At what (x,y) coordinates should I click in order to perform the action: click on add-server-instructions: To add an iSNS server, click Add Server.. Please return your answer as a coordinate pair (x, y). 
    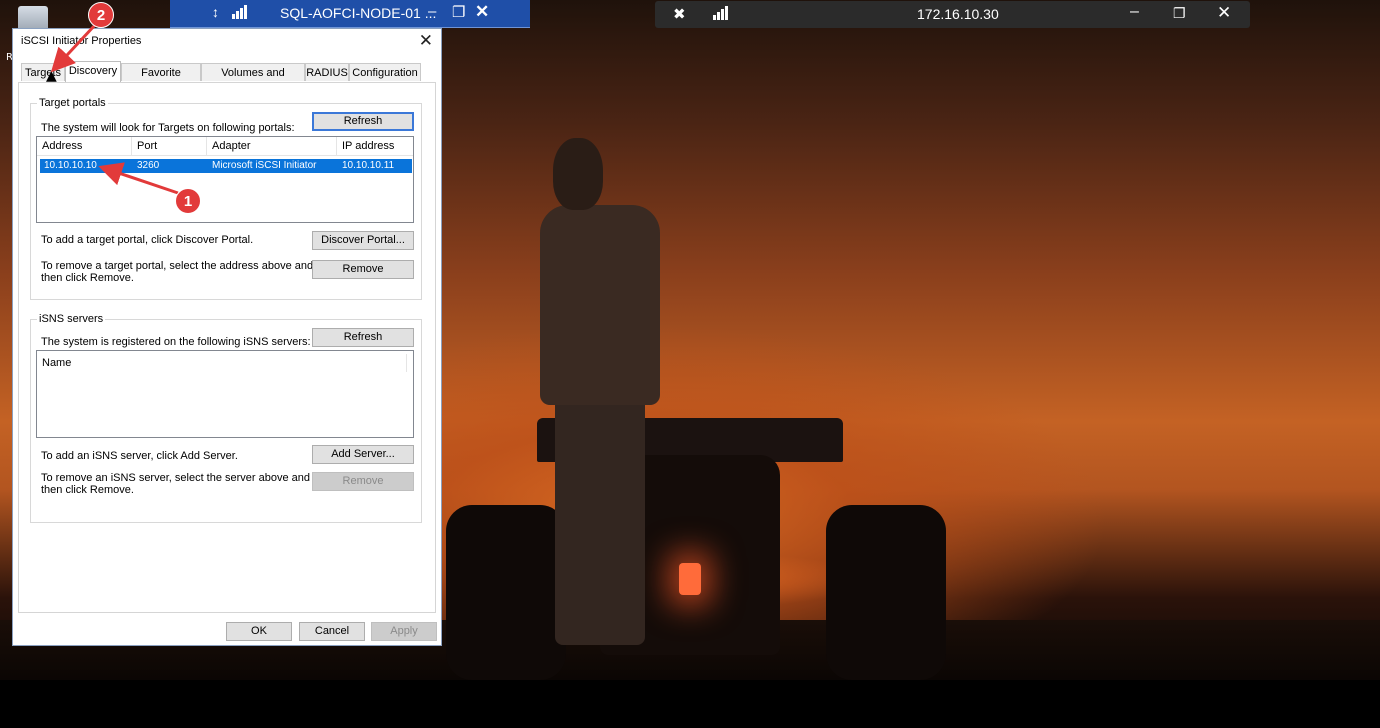
    Looking at the image, I should click on (139, 456).